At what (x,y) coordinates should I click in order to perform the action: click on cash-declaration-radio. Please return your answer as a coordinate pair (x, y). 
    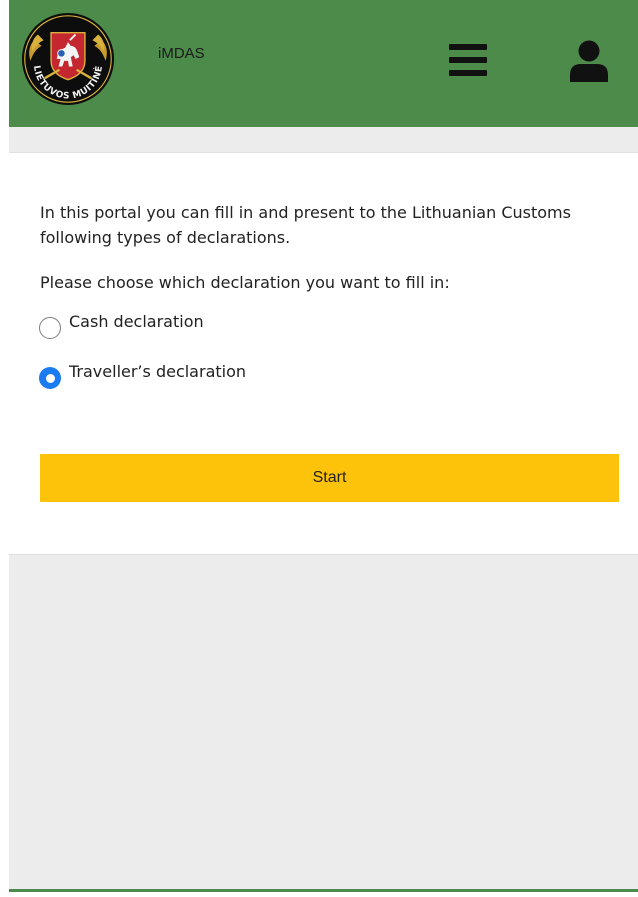
    Looking at the image, I should click on (50, 328).